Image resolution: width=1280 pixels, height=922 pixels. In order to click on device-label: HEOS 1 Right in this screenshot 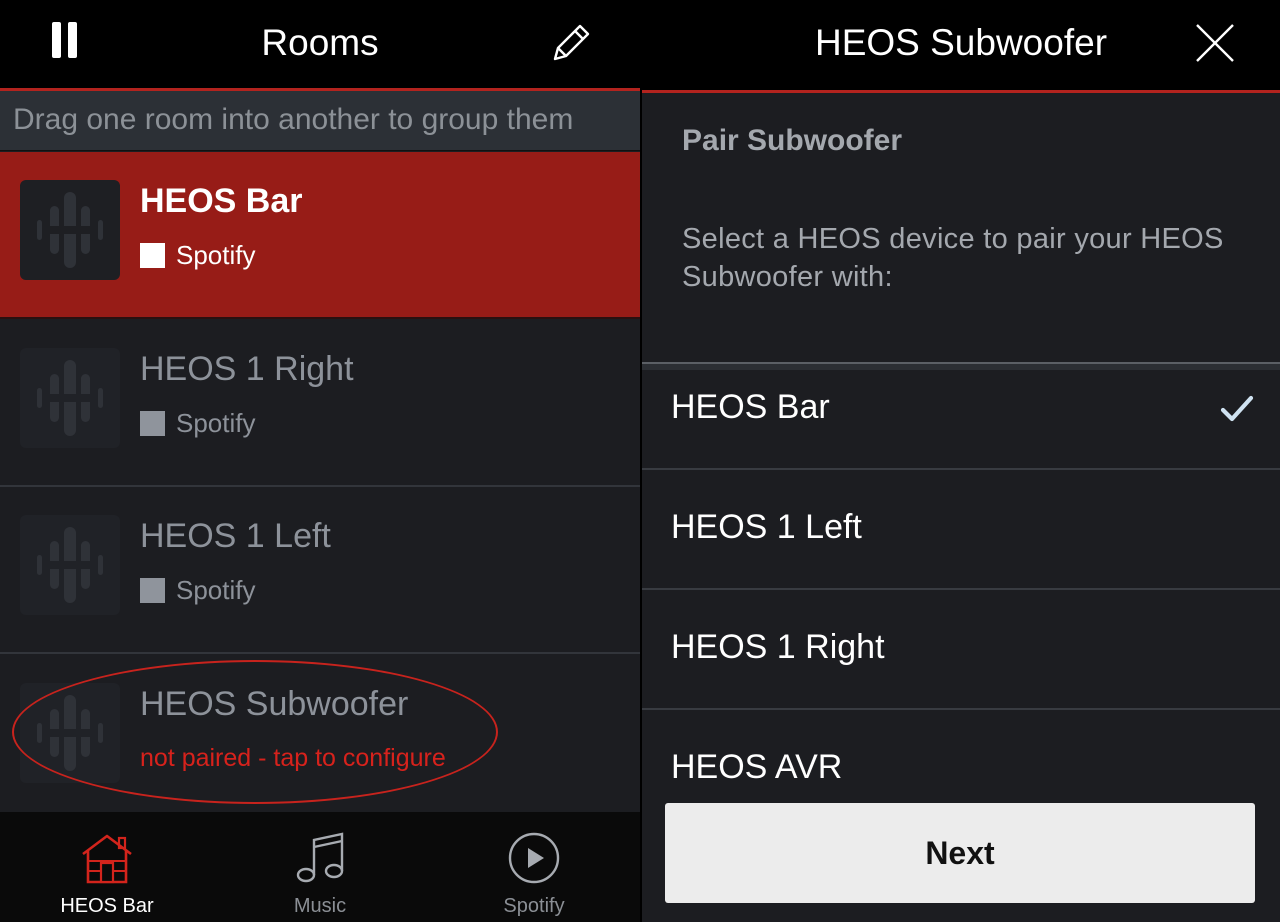, I will do `click(778, 647)`.